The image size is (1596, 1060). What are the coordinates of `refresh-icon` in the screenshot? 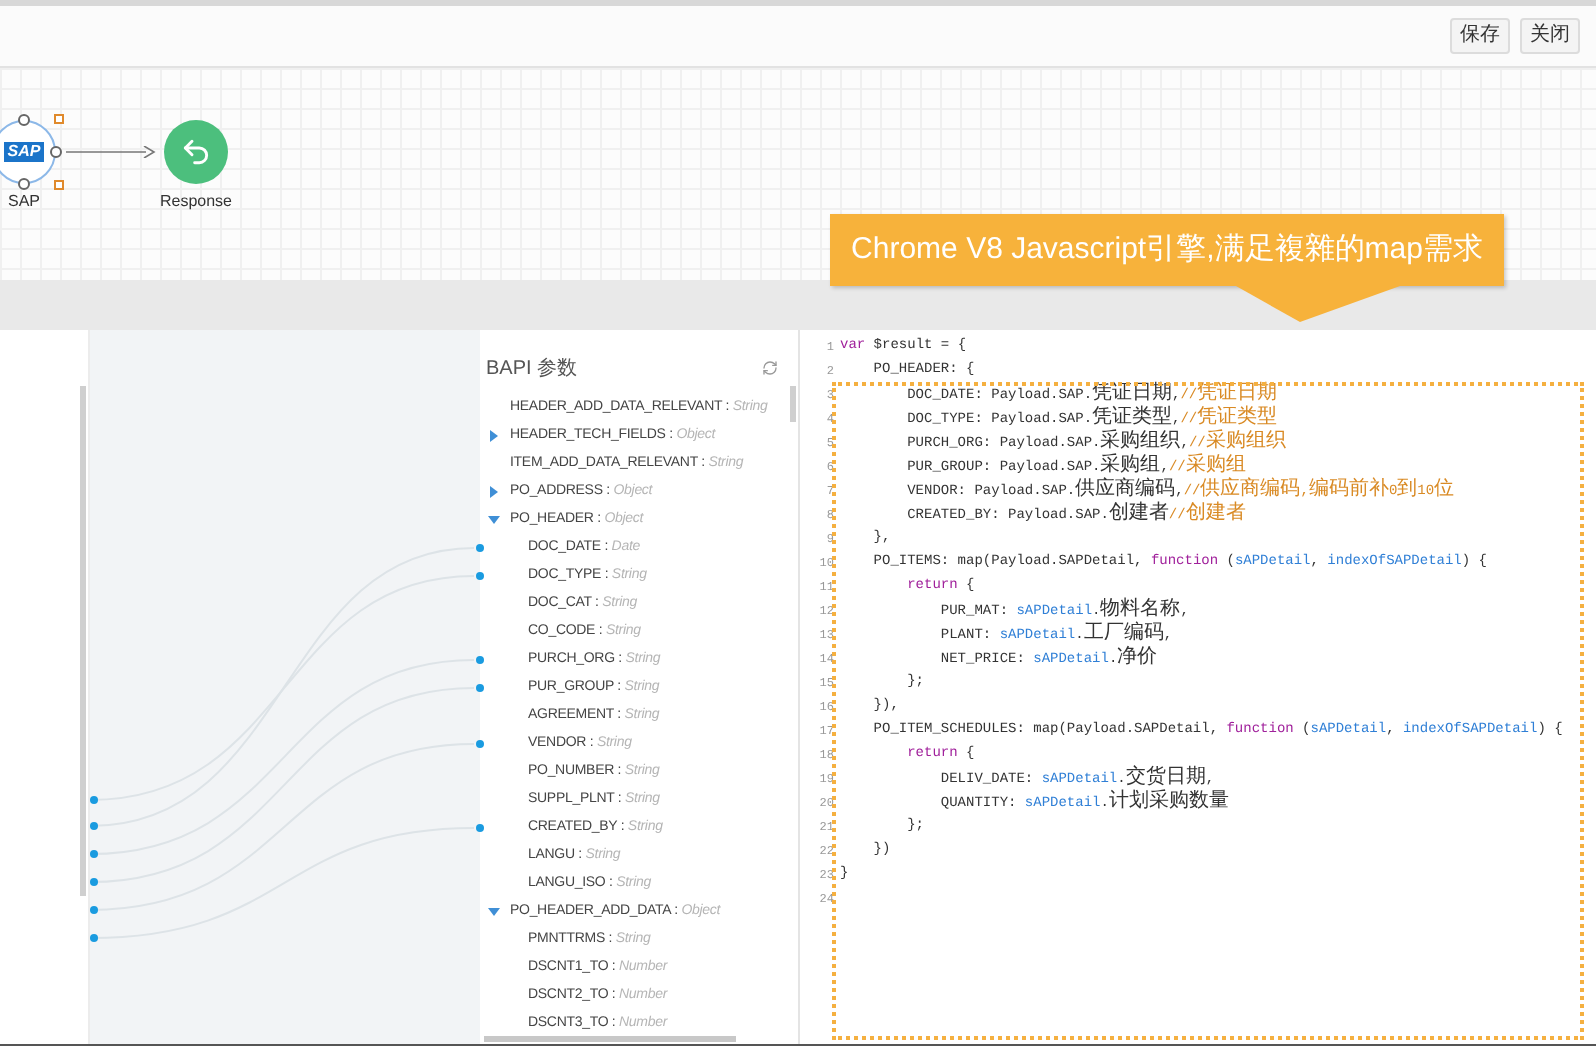 It's located at (770, 368).